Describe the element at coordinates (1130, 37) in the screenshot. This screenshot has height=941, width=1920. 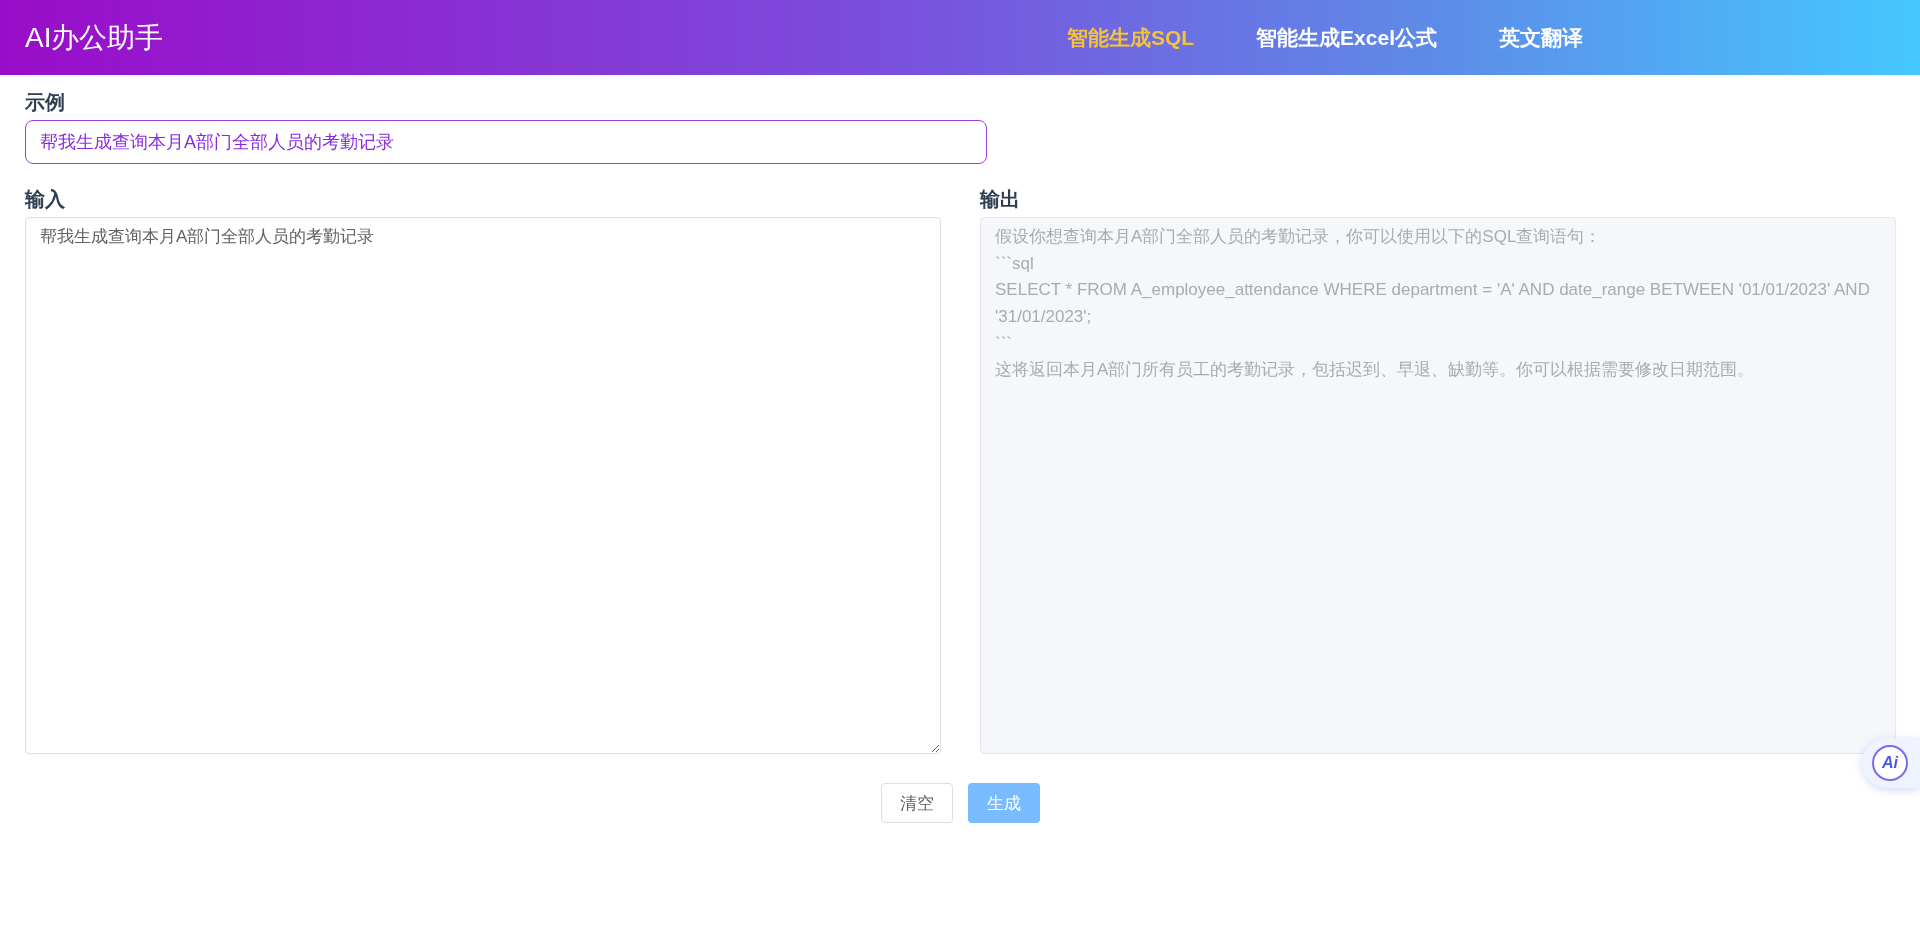
I see `nav-link: 智能生成SQL` at that location.